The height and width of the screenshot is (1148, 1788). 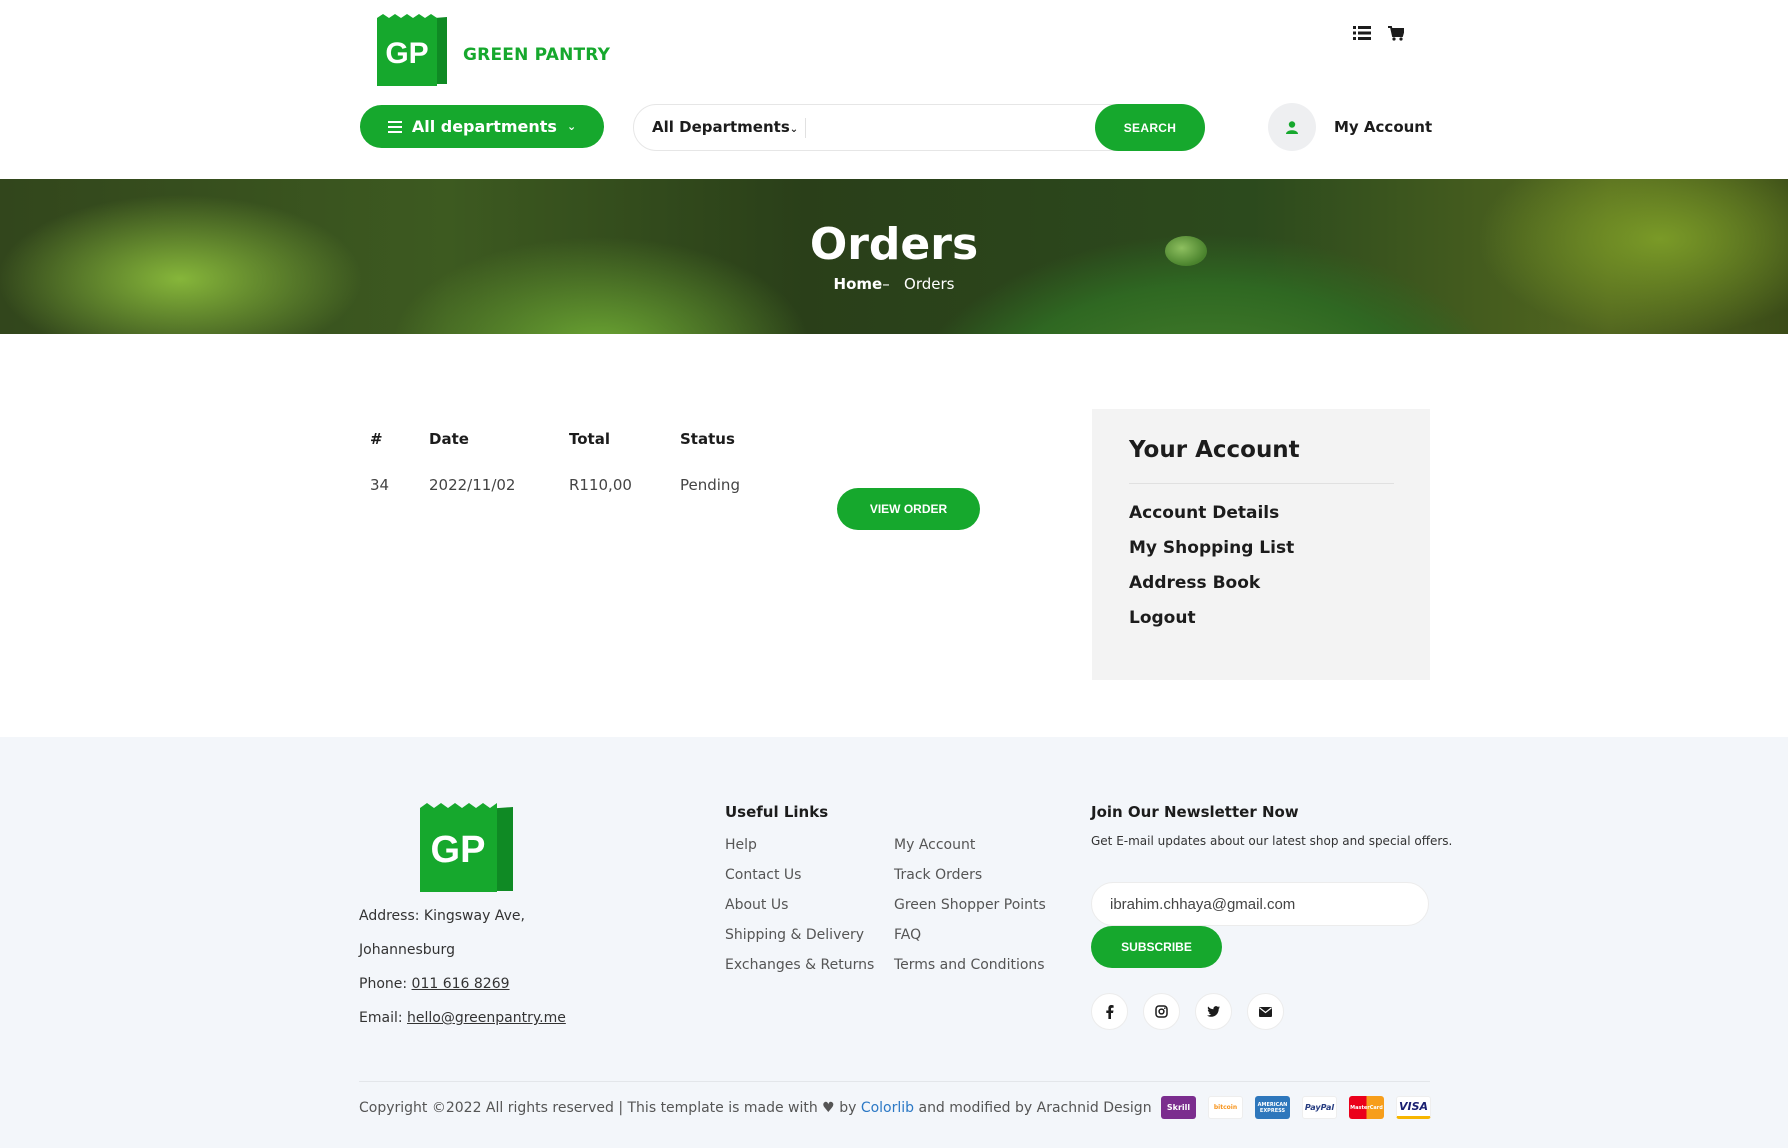 What do you see at coordinates (905, 127) in the screenshot?
I see `search-input` at bounding box center [905, 127].